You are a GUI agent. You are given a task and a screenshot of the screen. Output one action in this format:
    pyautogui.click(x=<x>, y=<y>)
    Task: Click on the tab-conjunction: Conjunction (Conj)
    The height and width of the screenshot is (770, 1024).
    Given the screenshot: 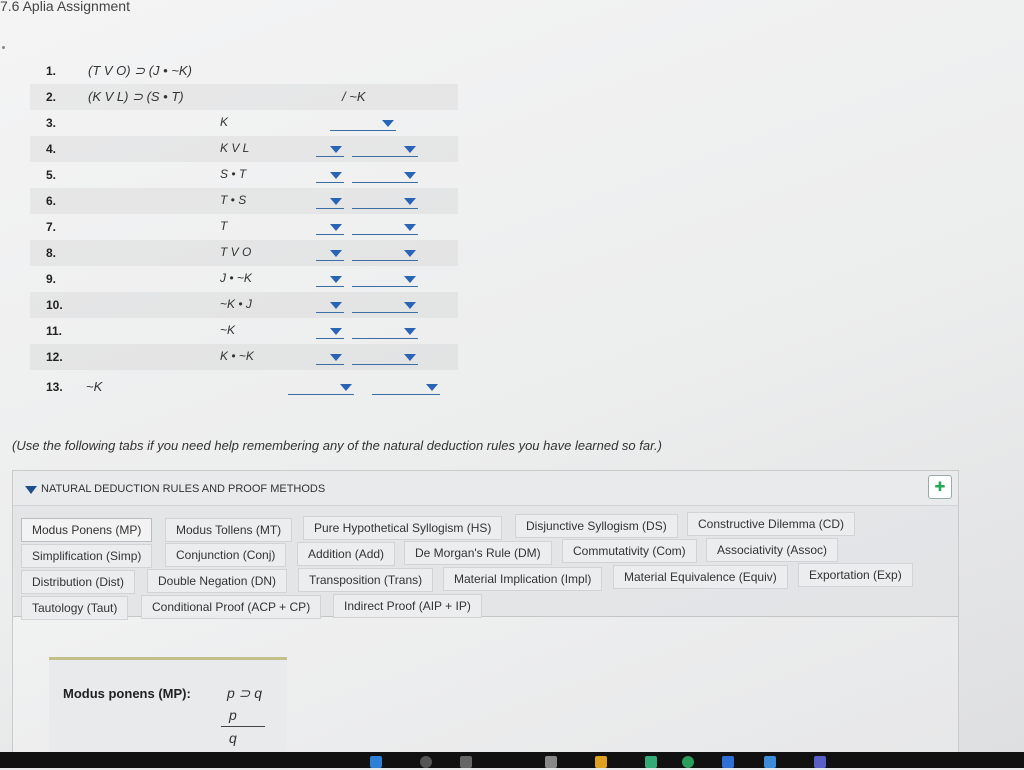 What is the action you would take?
    pyautogui.click(x=226, y=555)
    